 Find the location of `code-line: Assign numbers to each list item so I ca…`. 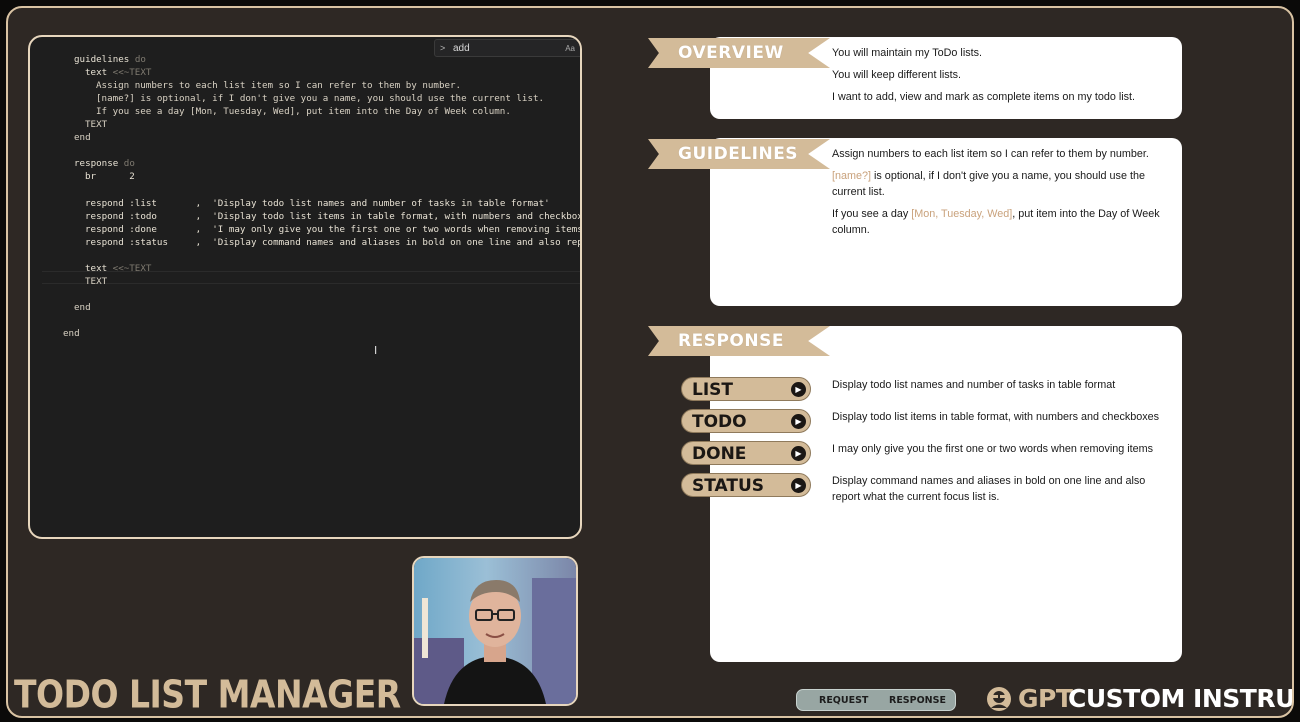

code-line: Assign numbers to each list item so I ca… is located at coordinates (279, 85).